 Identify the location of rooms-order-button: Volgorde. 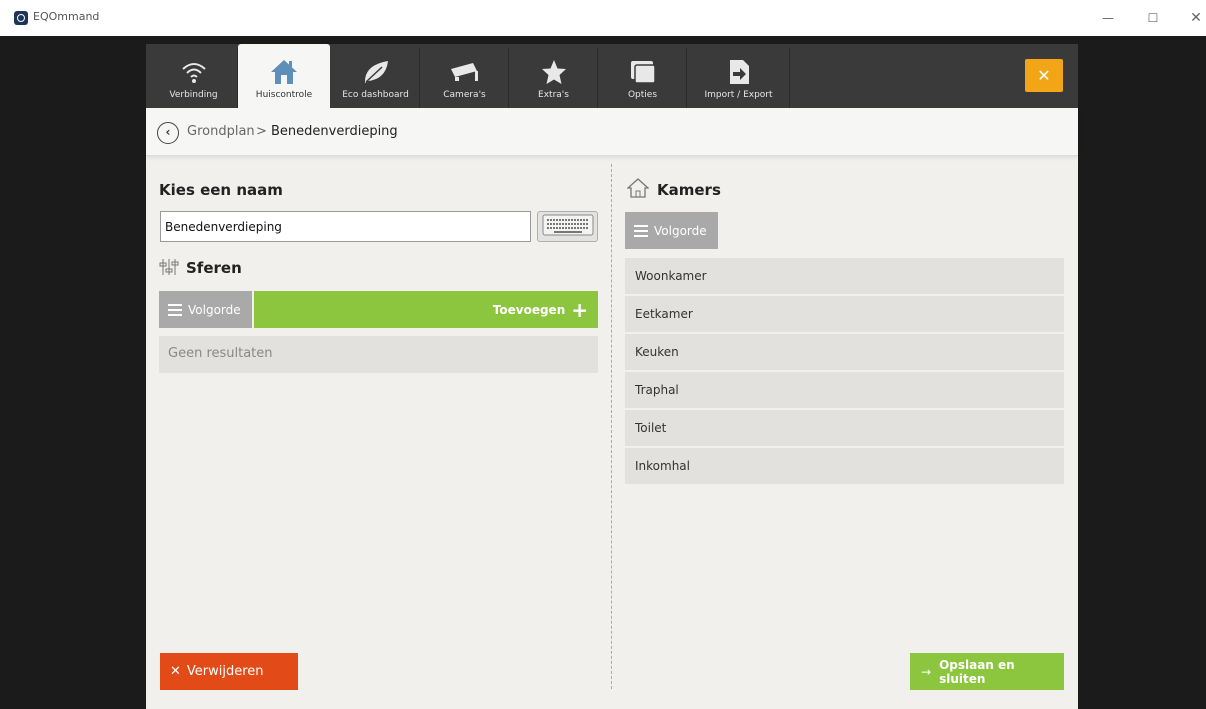
(671, 230).